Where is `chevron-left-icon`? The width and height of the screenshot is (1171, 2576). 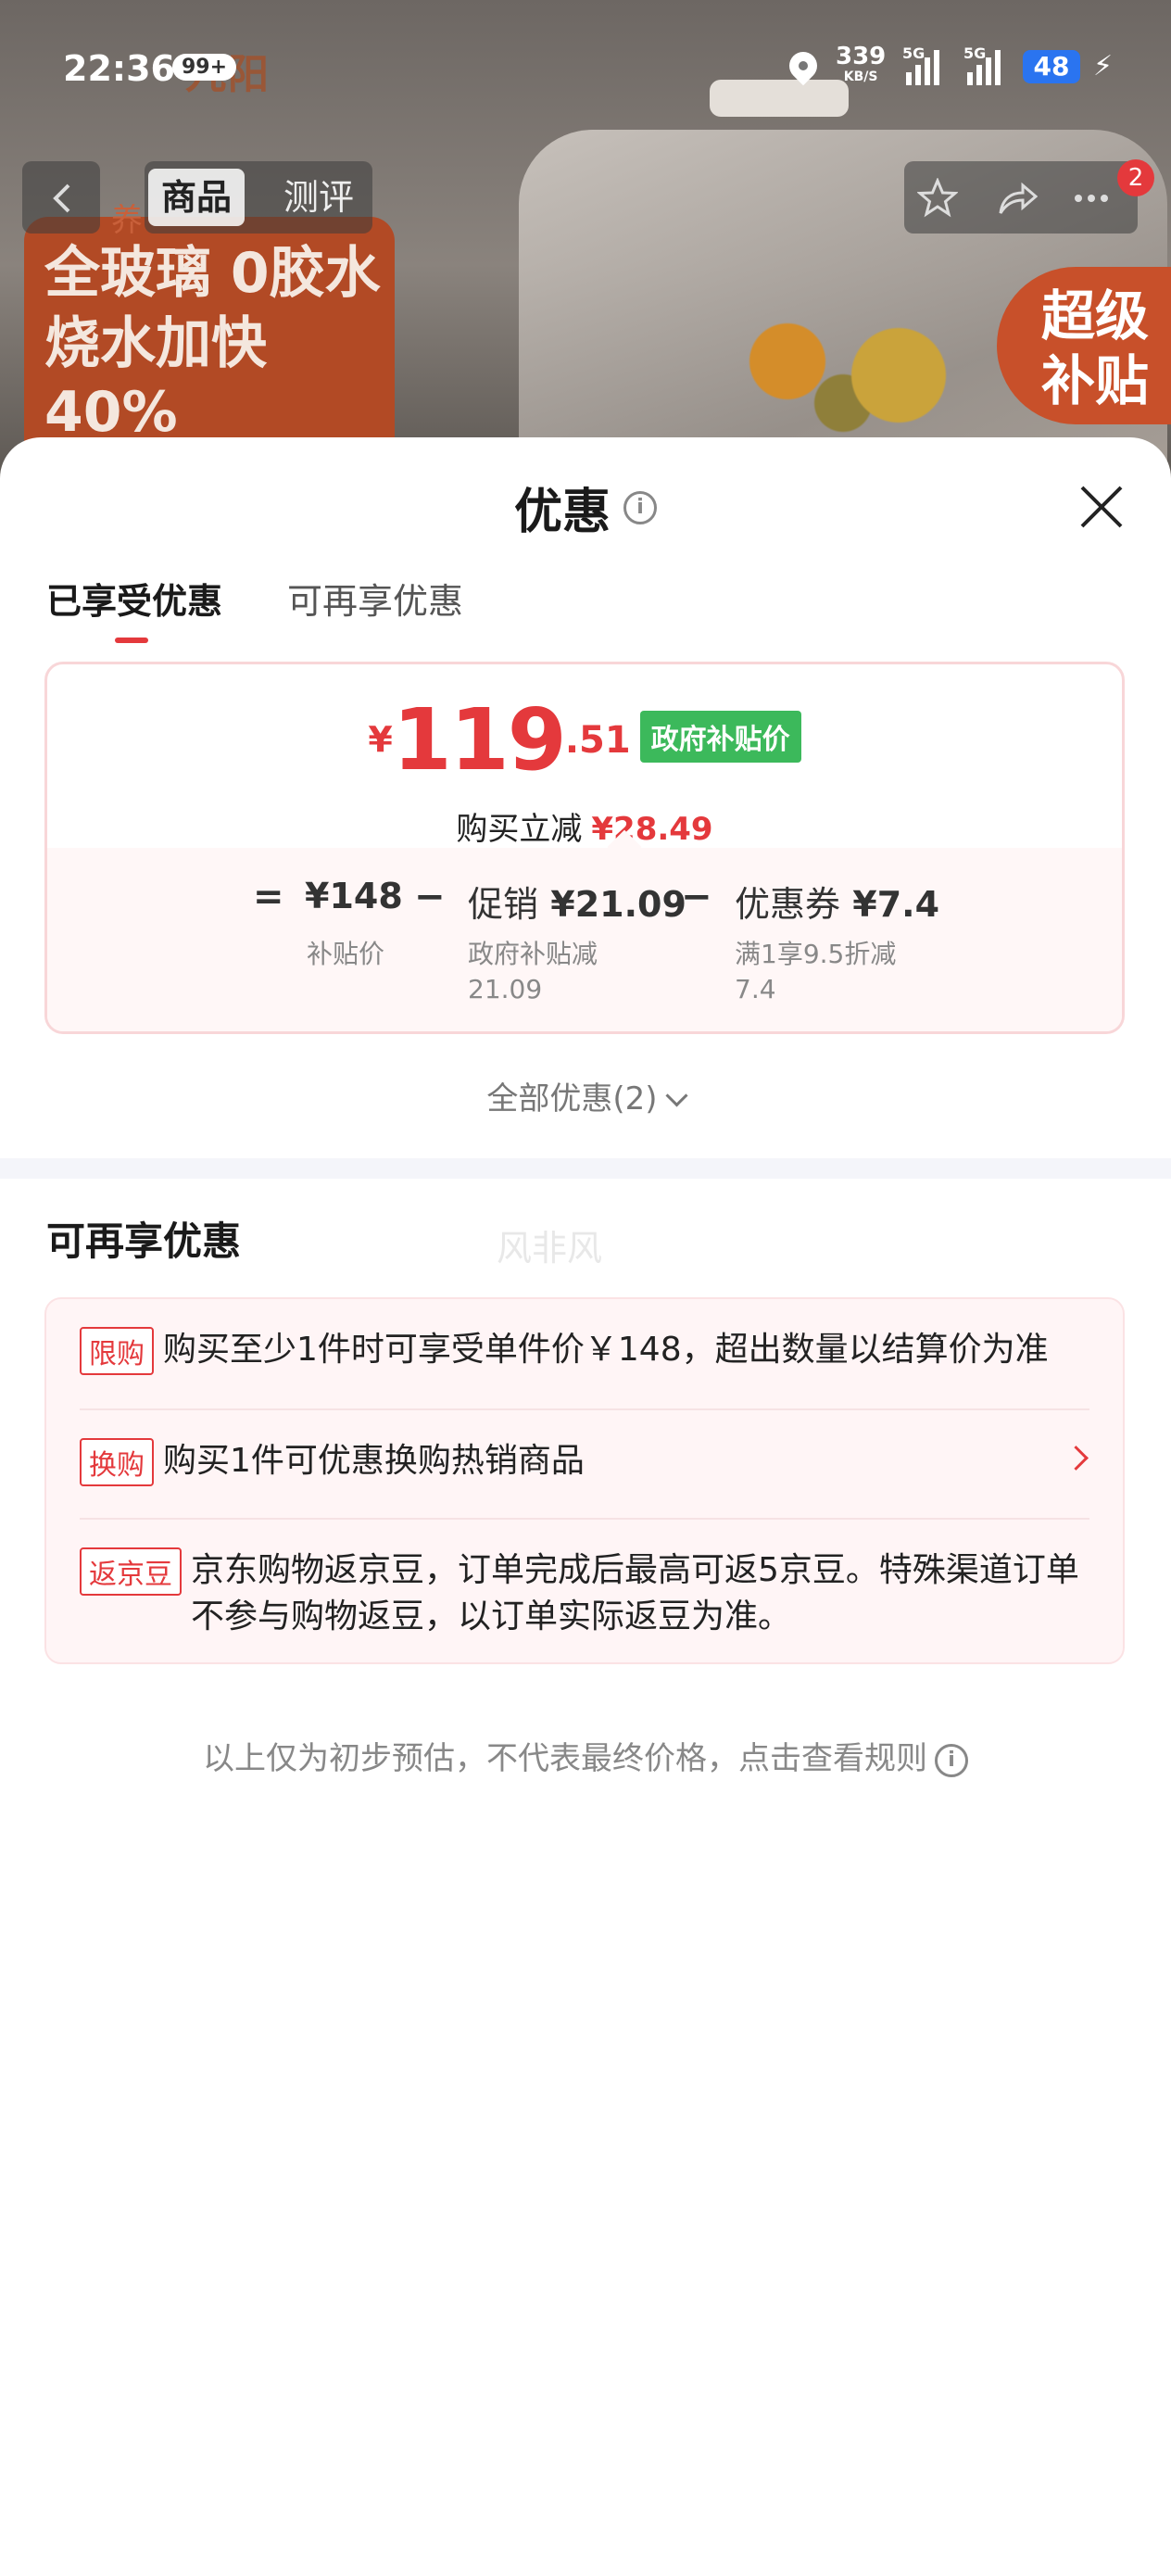
chevron-left-icon is located at coordinates (62, 198).